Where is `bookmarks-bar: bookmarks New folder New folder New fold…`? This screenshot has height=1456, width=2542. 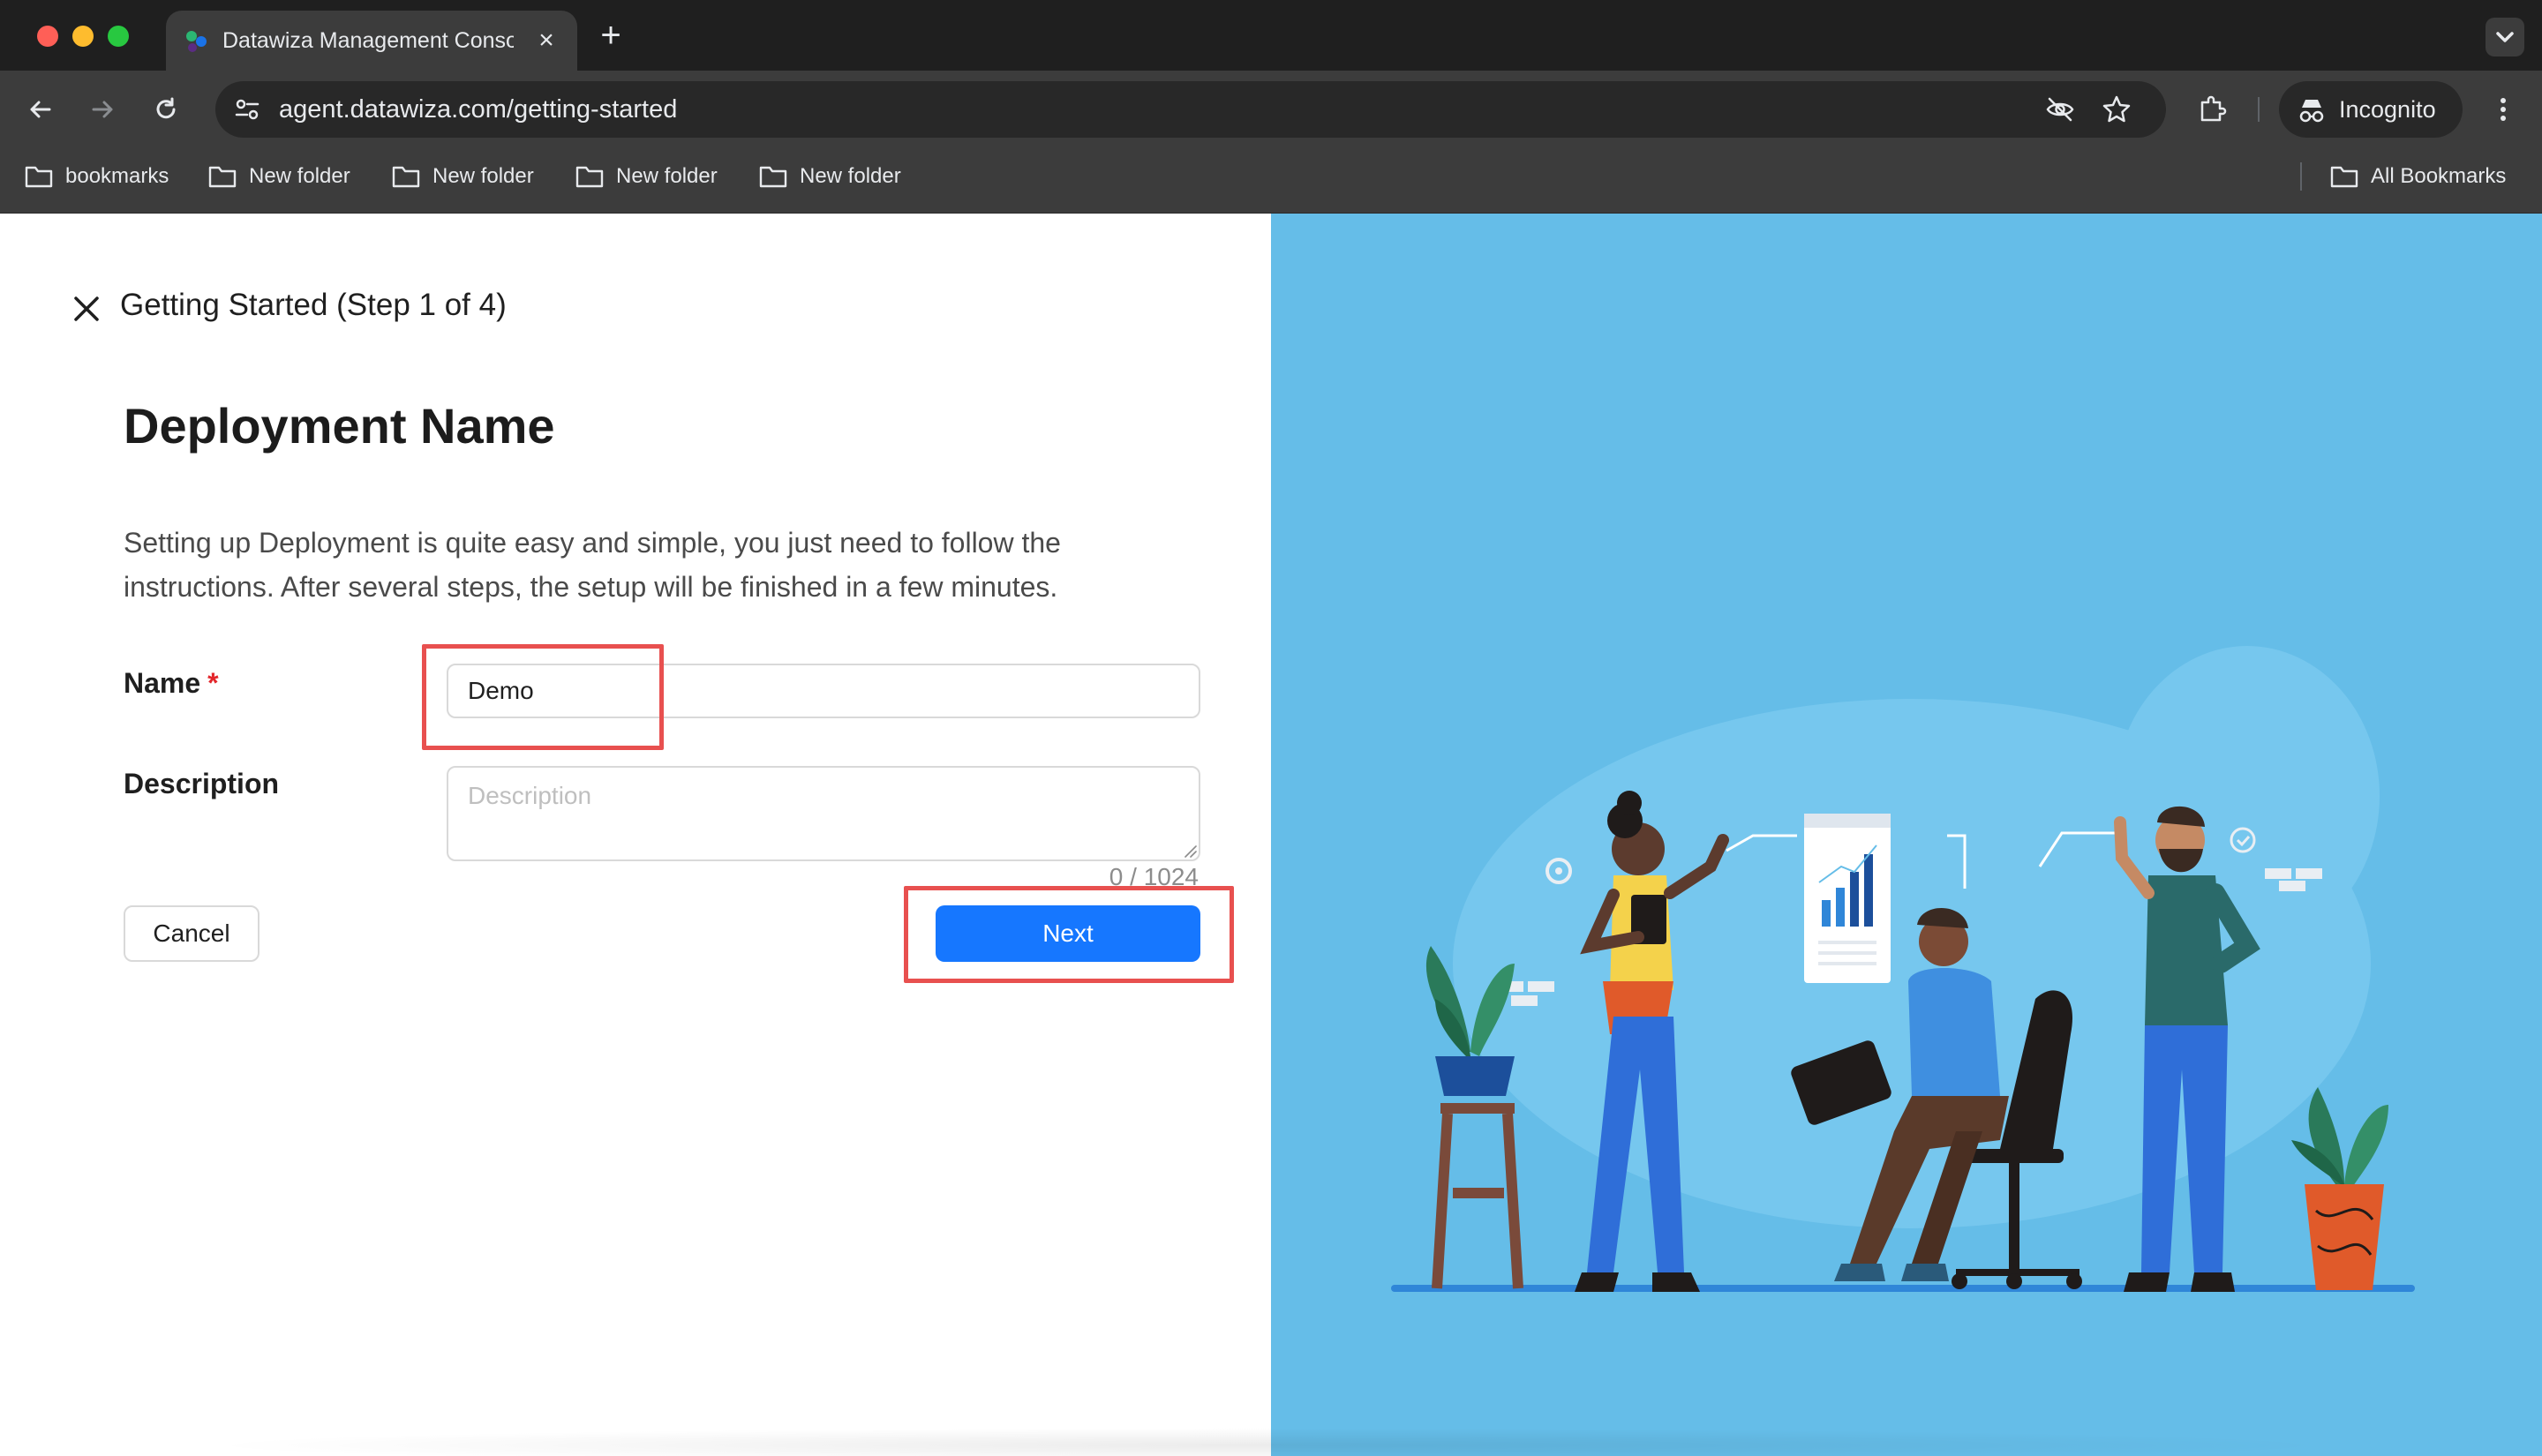
bookmarks-bar: bookmarks New folder New folder New fold… is located at coordinates (1271, 181).